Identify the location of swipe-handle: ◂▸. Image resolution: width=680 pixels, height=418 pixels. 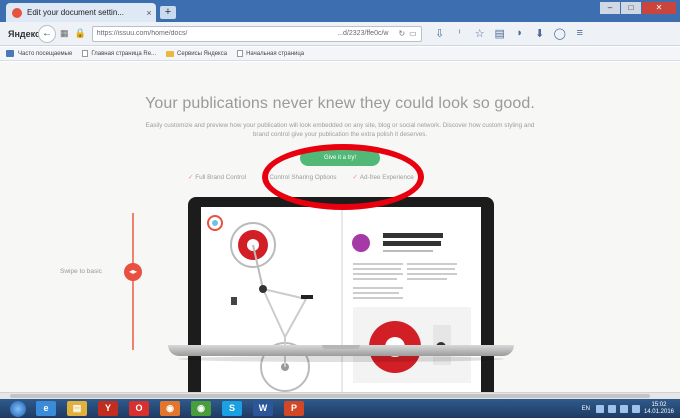
(133, 272).